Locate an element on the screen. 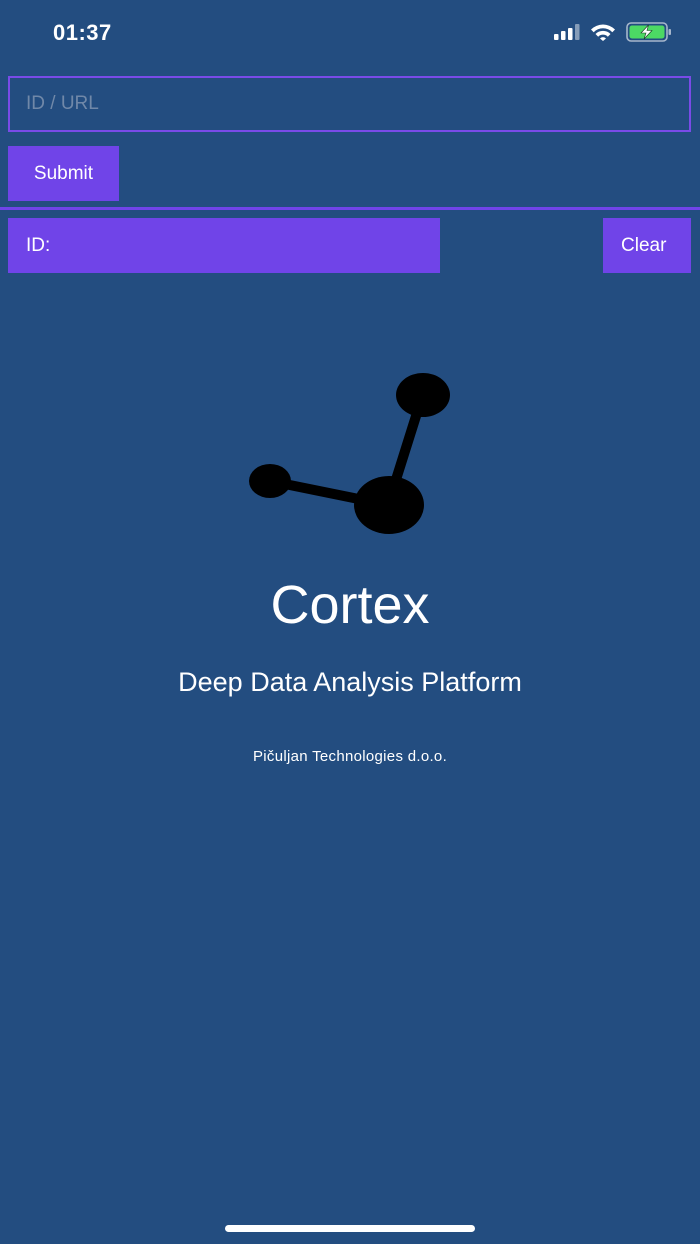 The height and width of the screenshot is (1244, 700). company-name: Pičuljan Technologies d.o.o. is located at coordinates (350, 756).